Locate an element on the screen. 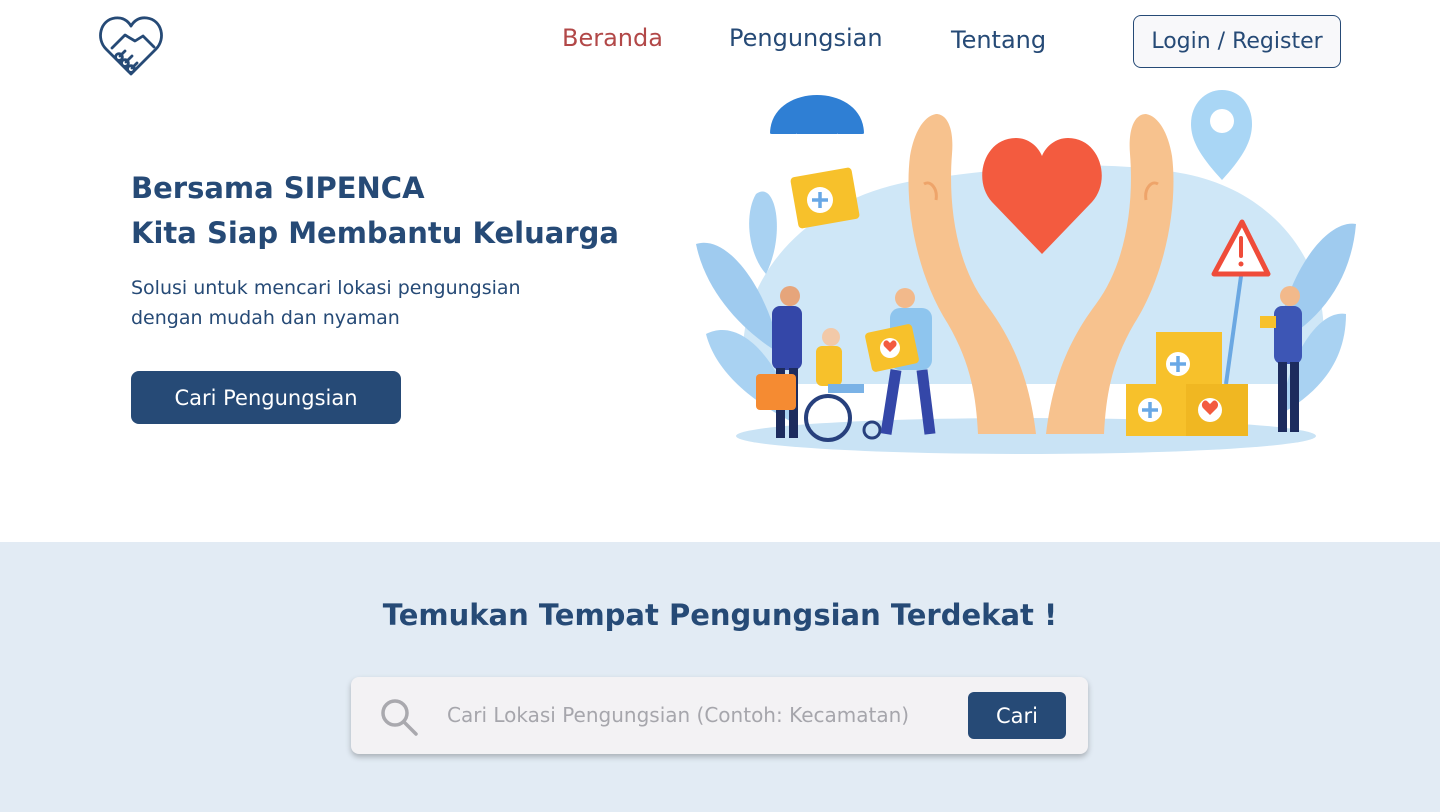 The height and width of the screenshot is (812, 1440). heart-handshake-logo-icon is located at coordinates (131, 46).